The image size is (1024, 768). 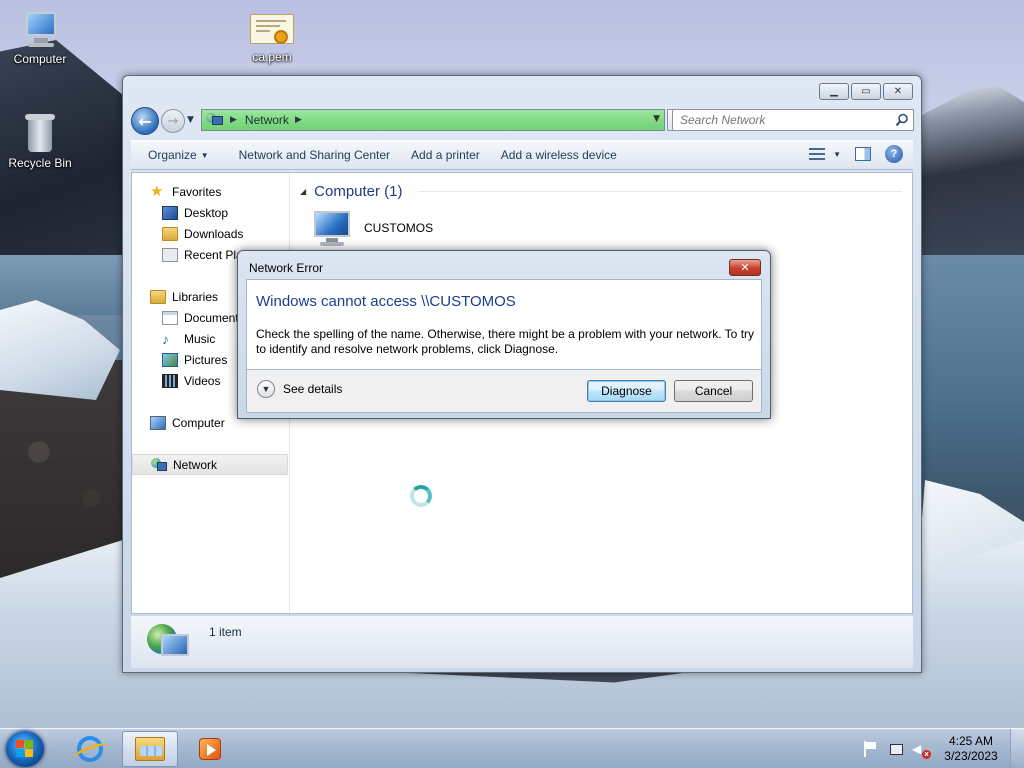 I want to click on nav-favorites: ★ Favorites, so click(x=210, y=191).